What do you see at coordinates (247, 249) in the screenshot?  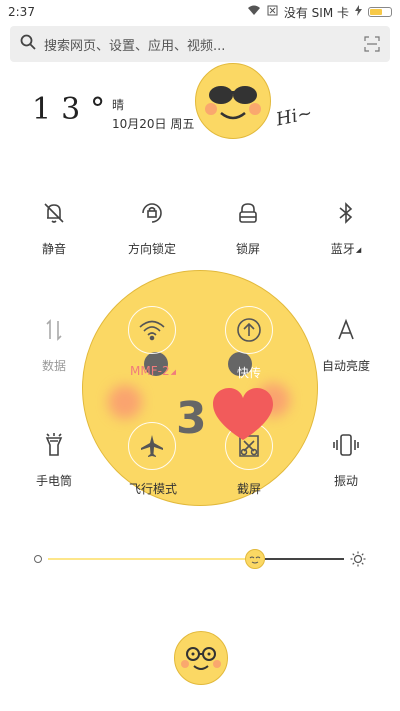 I see `toggle-label: 锁屏` at bounding box center [247, 249].